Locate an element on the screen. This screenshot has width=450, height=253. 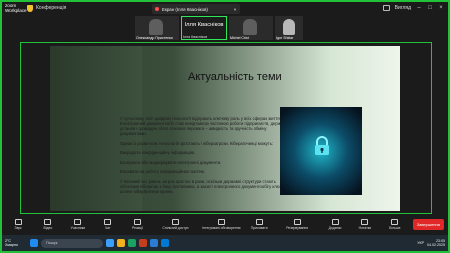
audio-button: Звук is located at coordinates (18, 224).